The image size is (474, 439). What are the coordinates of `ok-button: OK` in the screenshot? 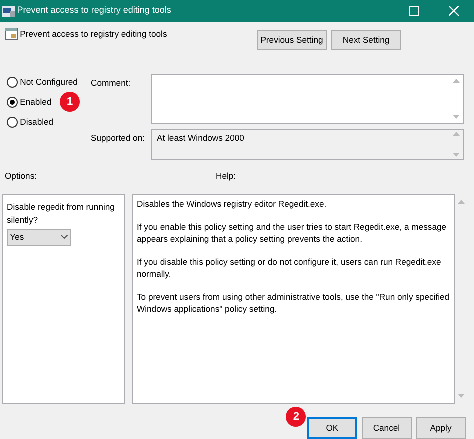 It's located at (332, 428).